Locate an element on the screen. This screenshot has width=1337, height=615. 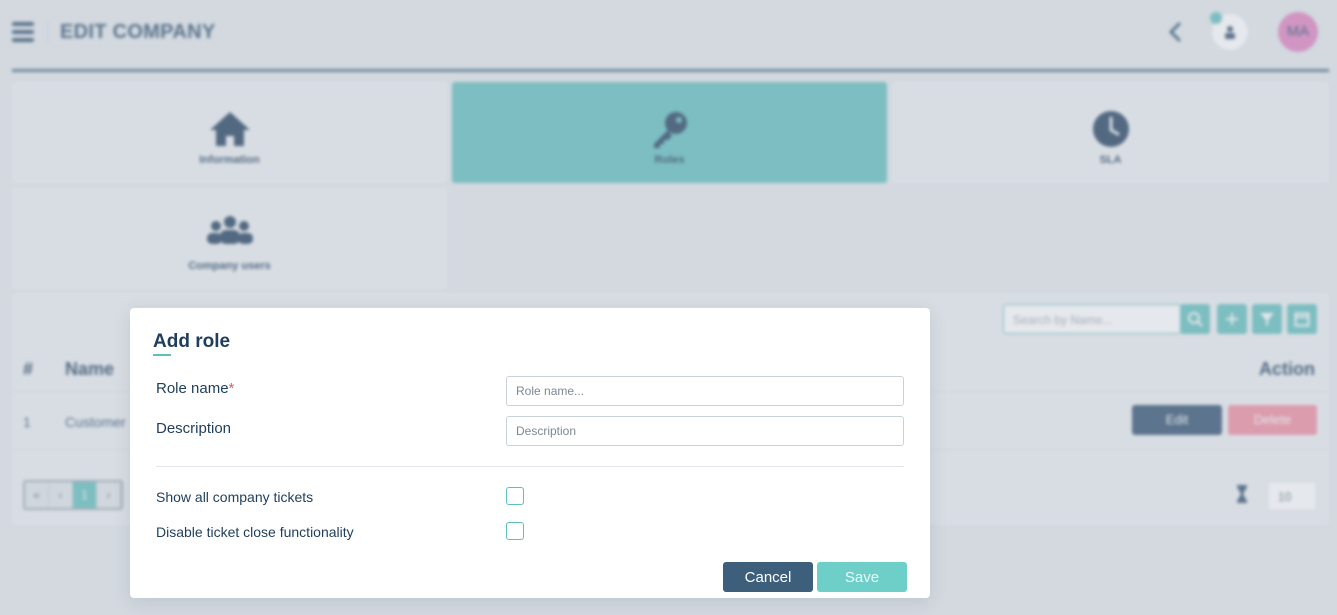
role-name-input is located at coordinates (705, 391).